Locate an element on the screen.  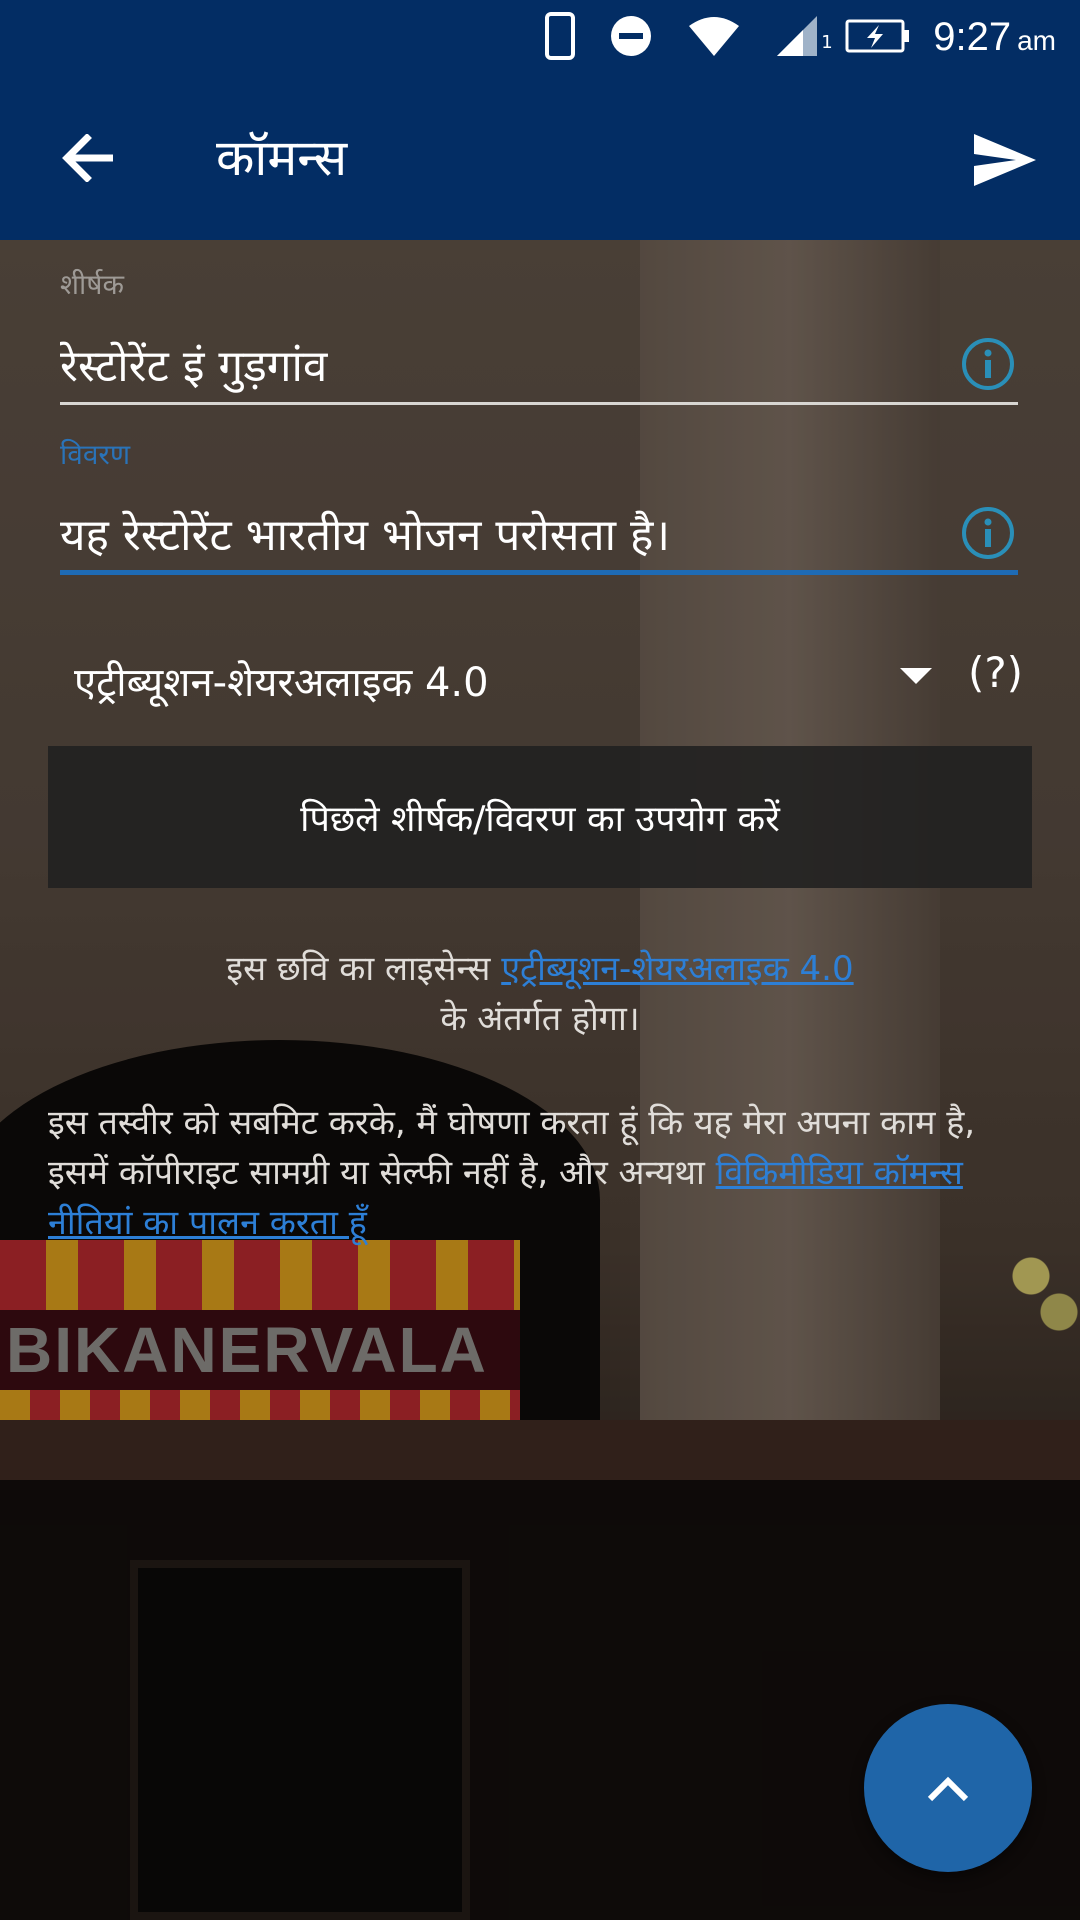
wifi-icon is located at coordinates (714, 38).